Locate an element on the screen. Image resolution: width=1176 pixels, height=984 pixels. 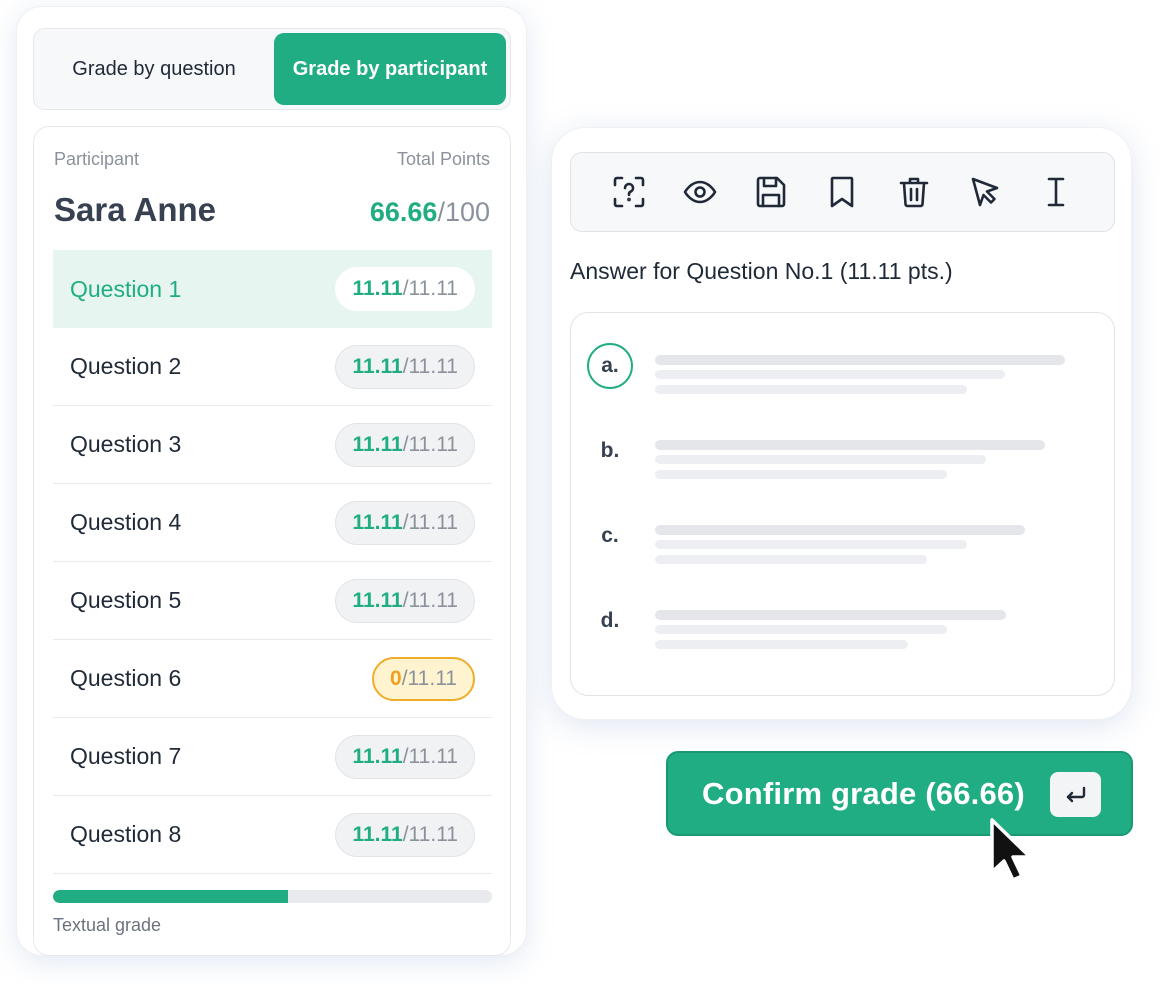
answer-toolbar is located at coordinates (842, 192).